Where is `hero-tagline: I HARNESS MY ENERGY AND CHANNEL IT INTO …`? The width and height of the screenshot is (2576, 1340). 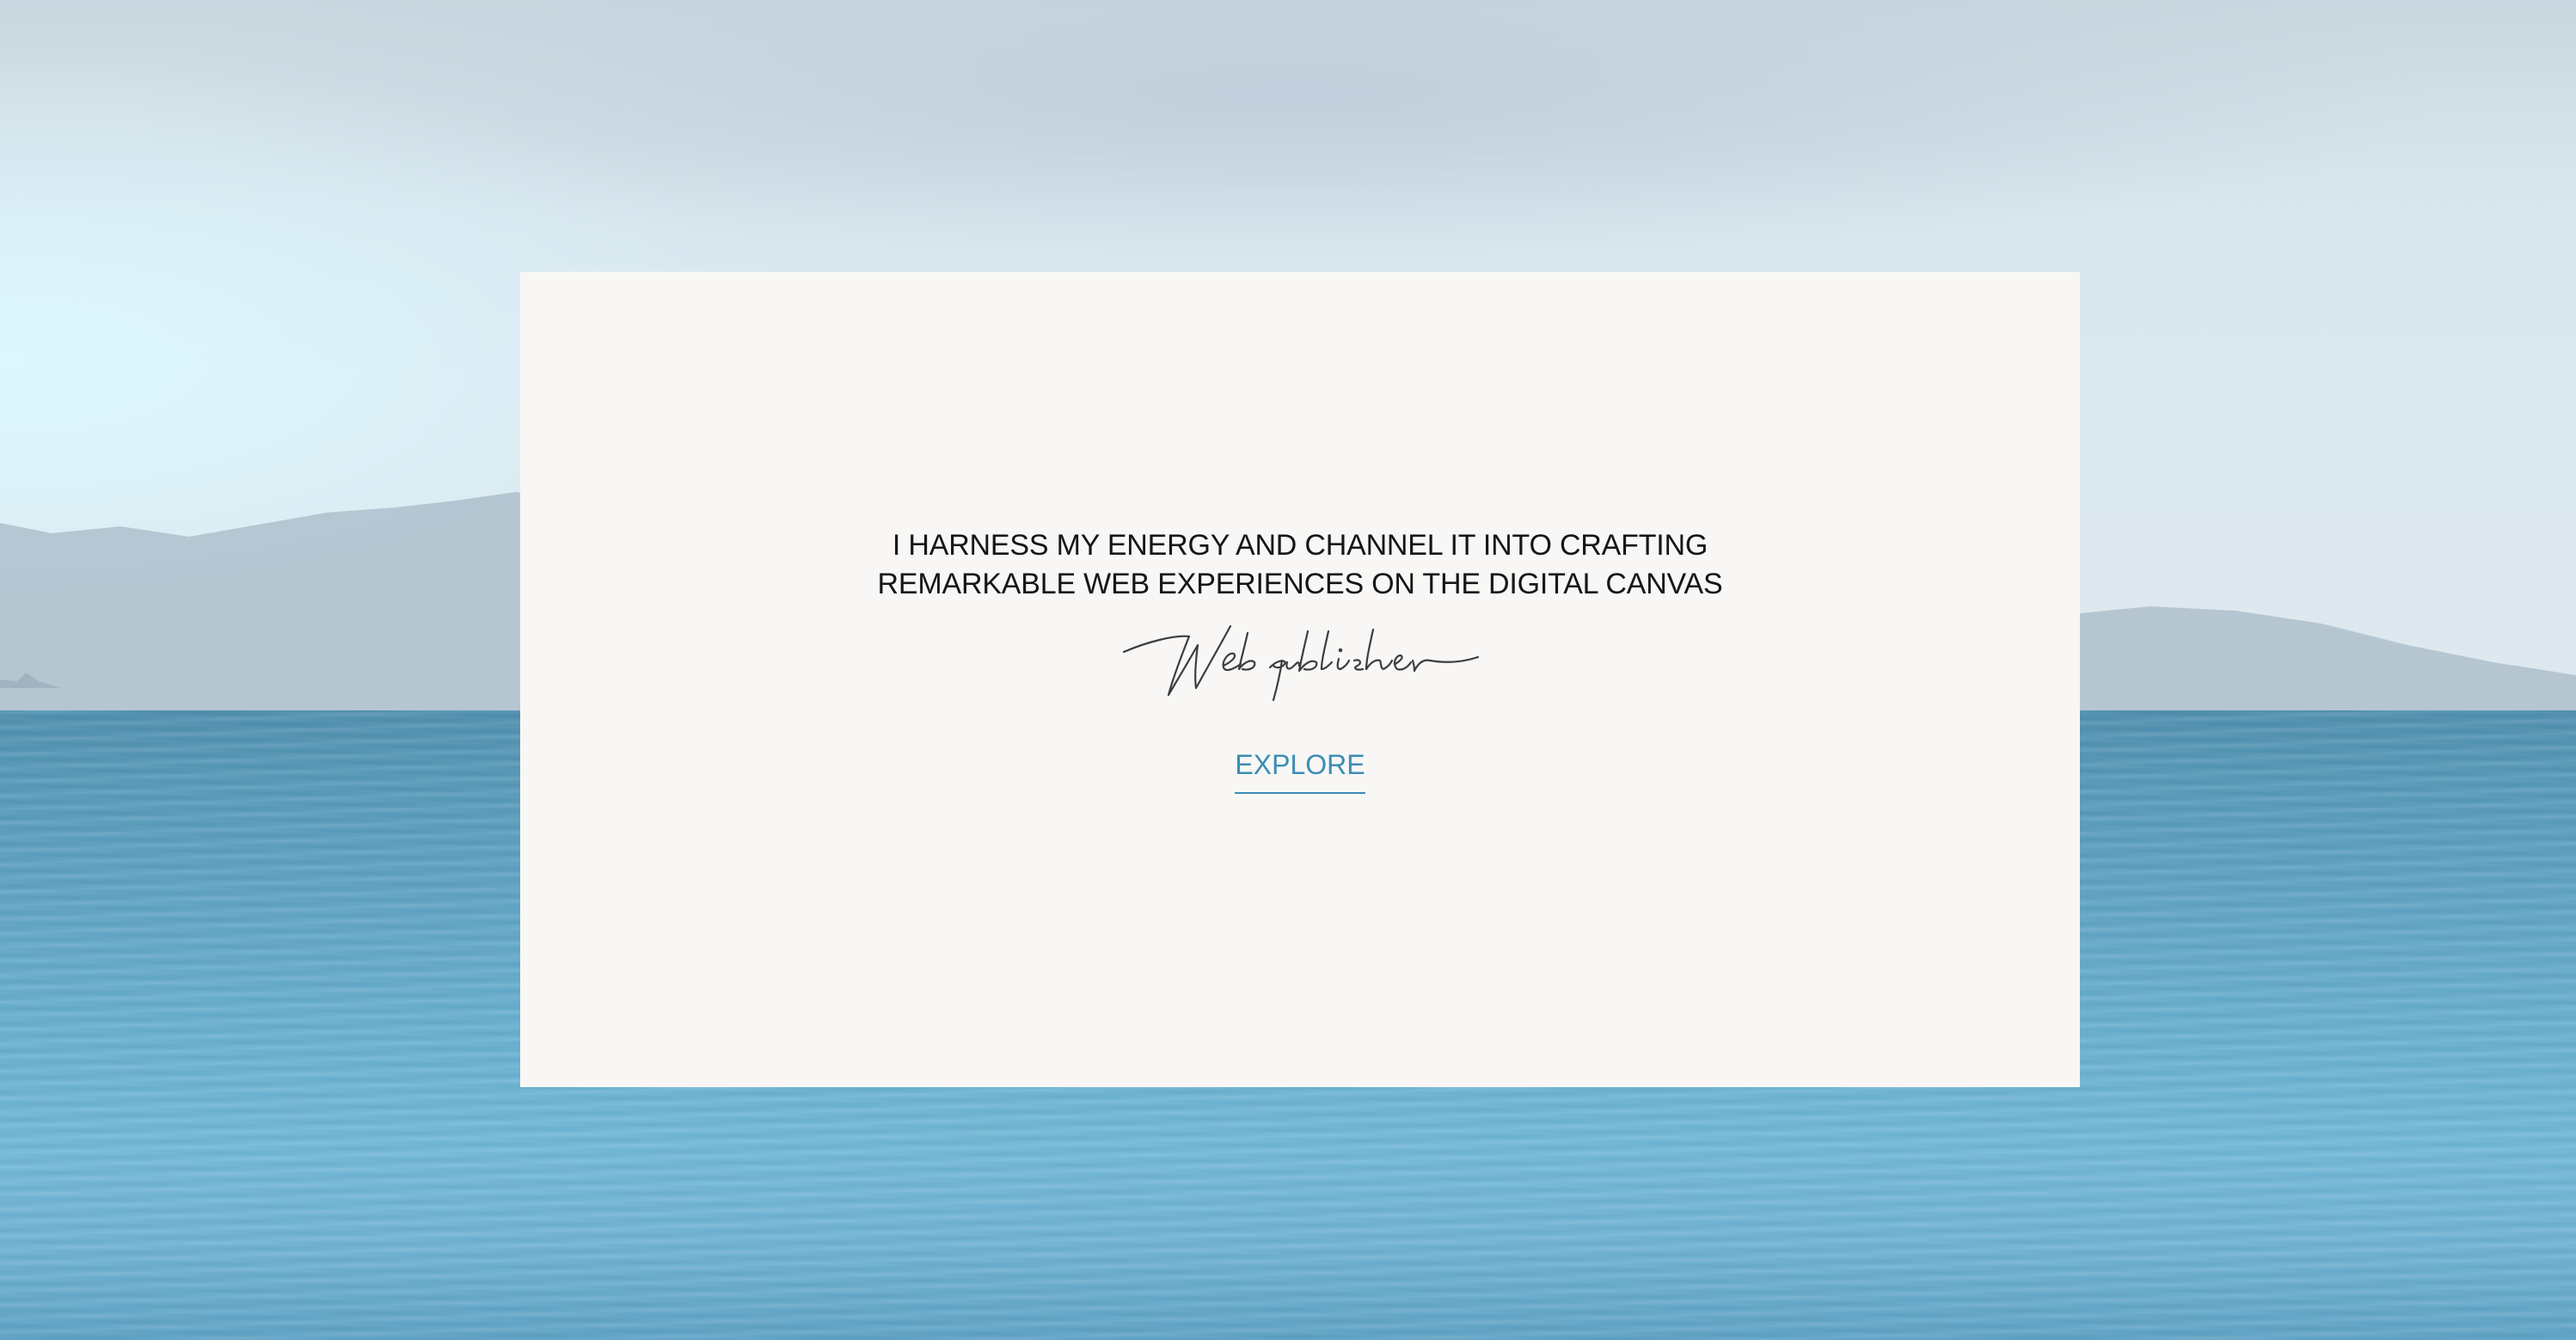
hero-tagline: I HARNESS MY ENERGY AND CHANNEL IT INTO … is located at coordinates (1300, 565).